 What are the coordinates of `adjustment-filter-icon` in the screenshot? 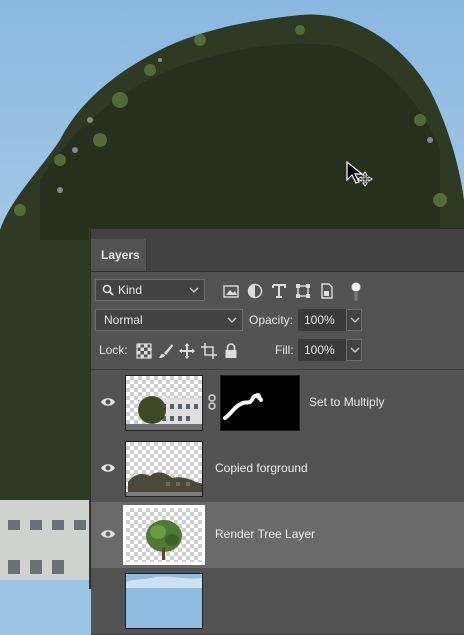 It's located at (255, 291).